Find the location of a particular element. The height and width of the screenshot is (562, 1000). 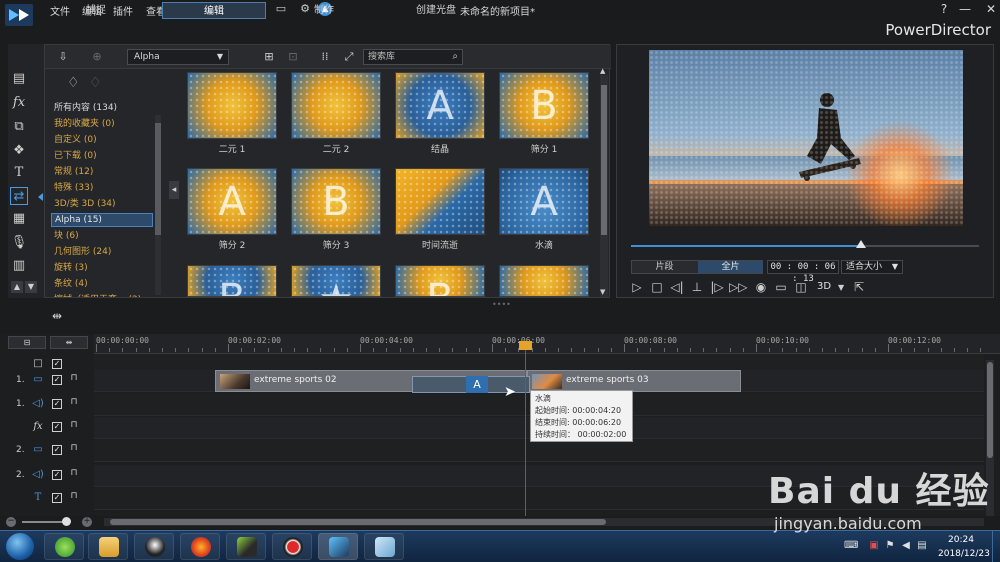

snapshot-camera-icon: ◉ is located at coordinates (761, 287).